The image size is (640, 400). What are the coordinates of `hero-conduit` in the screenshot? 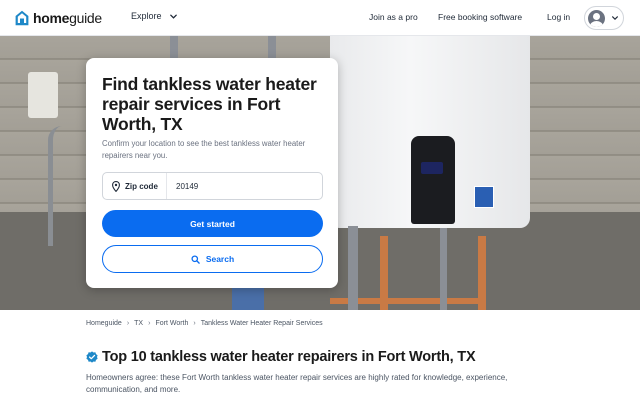 It's located at (55, 186).